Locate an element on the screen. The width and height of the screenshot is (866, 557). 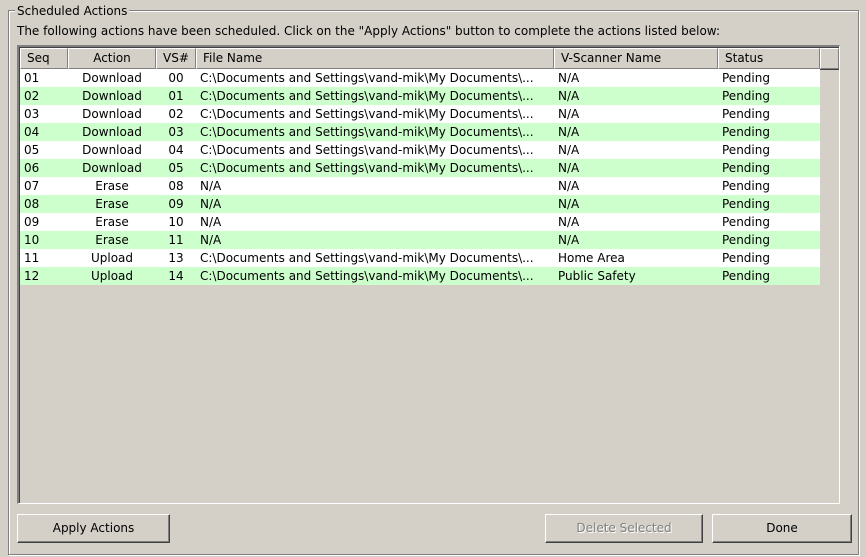
column-header-action: Action is located at coordinates (112, 58).